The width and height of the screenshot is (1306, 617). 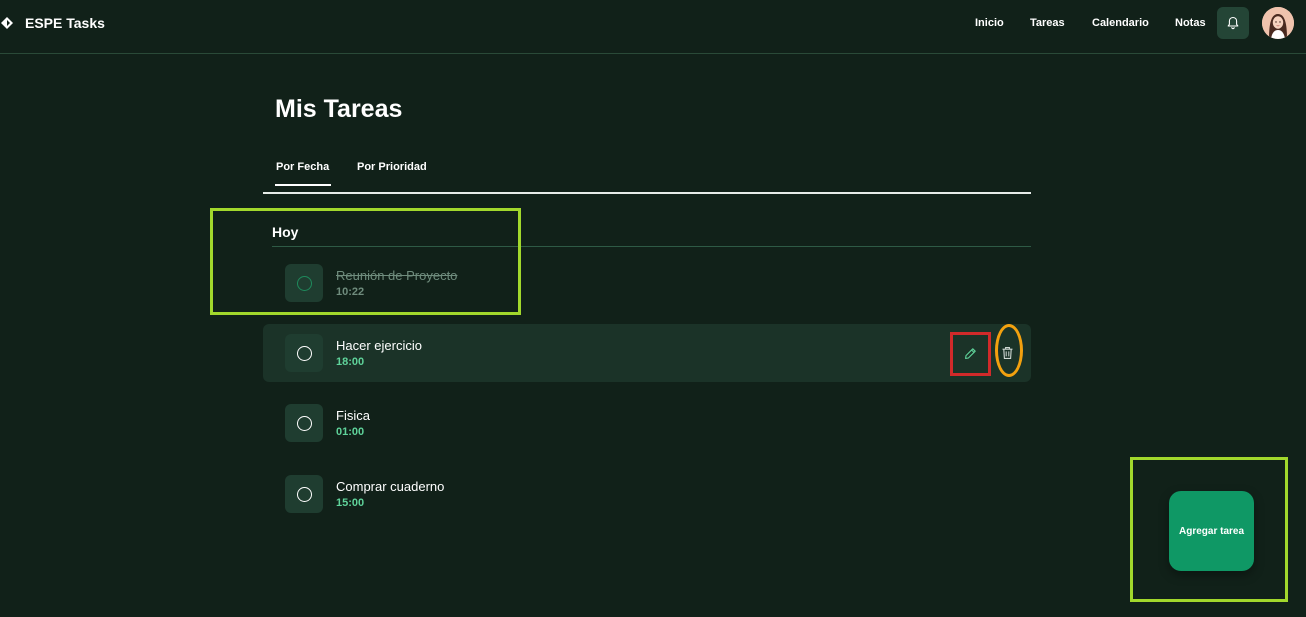 I want to click on diamond-icon, so click(x=7, y=23).